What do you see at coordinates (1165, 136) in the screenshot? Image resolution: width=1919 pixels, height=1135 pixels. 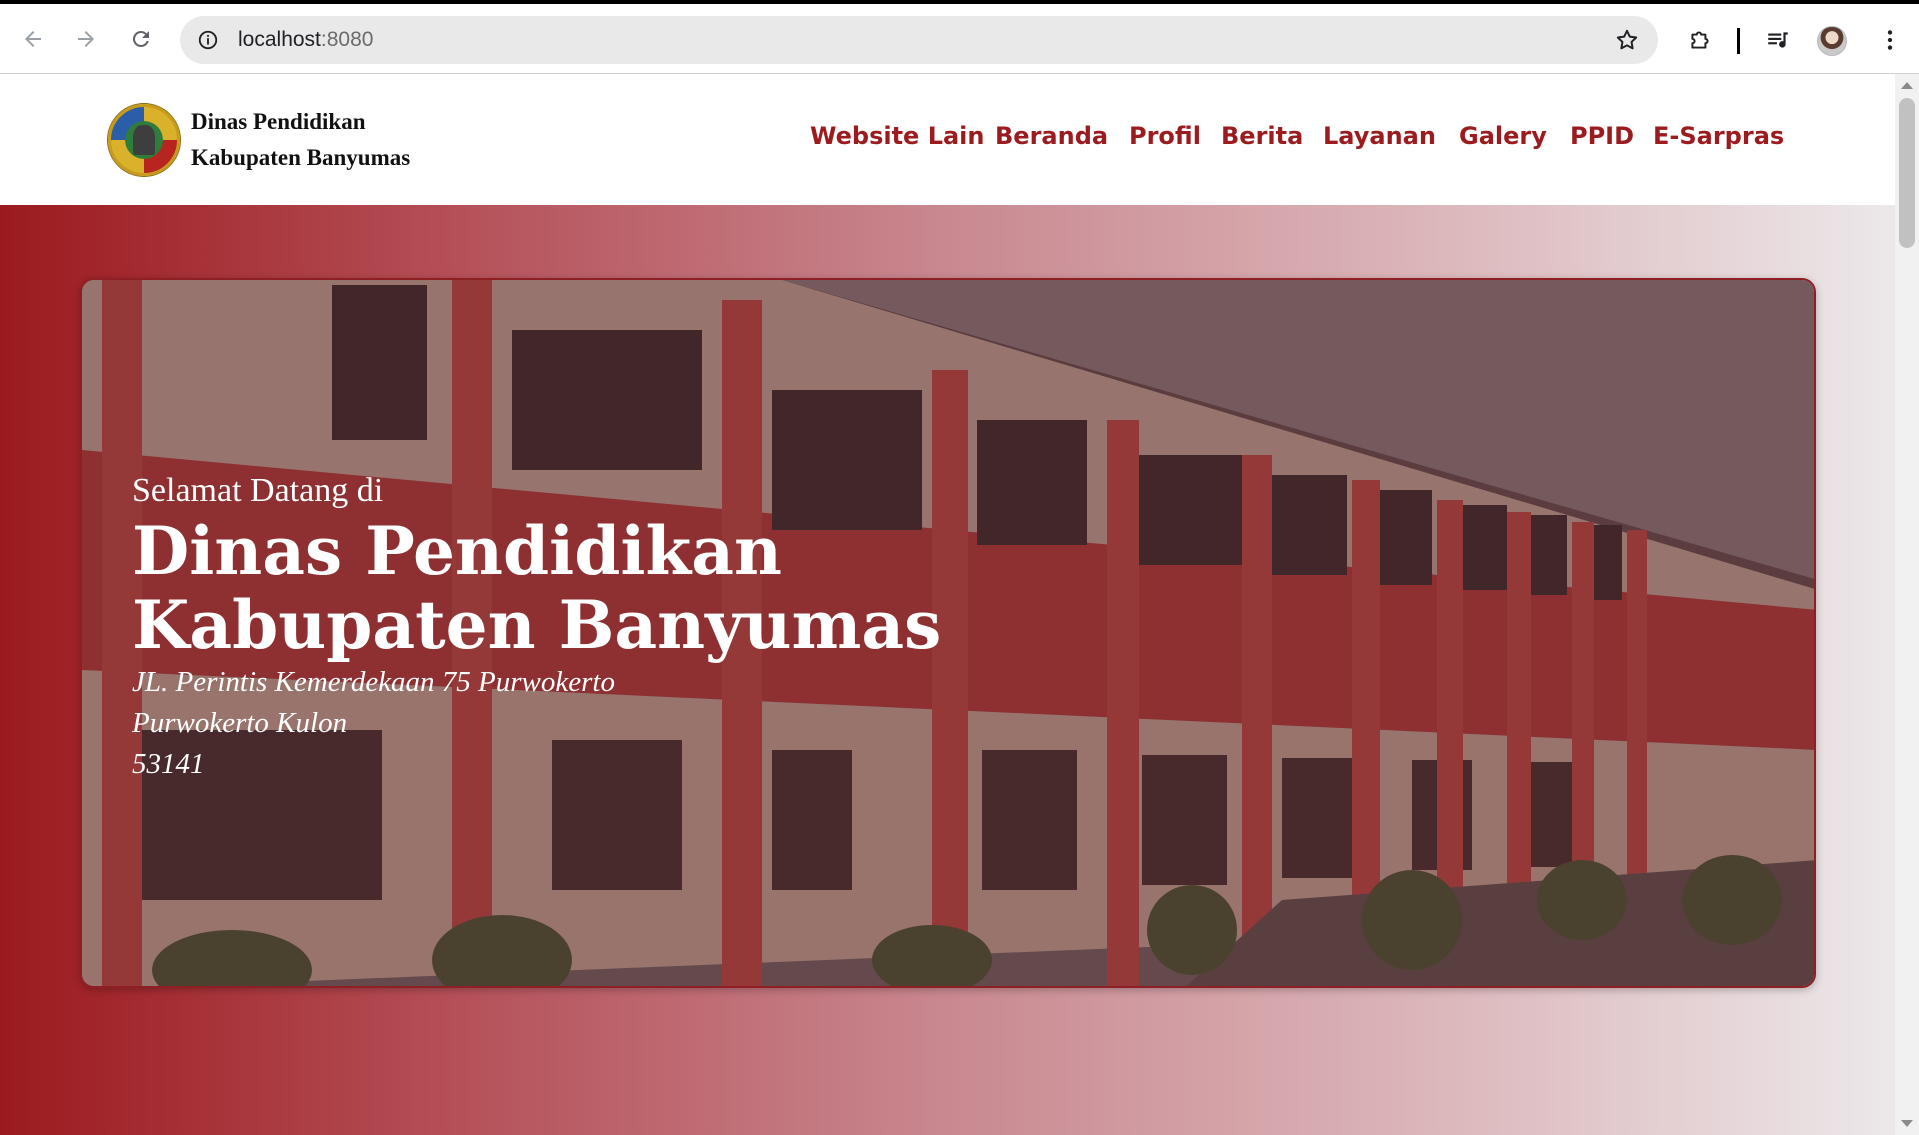 I see `nav-profil: Profil` at bounding box center [1165, 136].